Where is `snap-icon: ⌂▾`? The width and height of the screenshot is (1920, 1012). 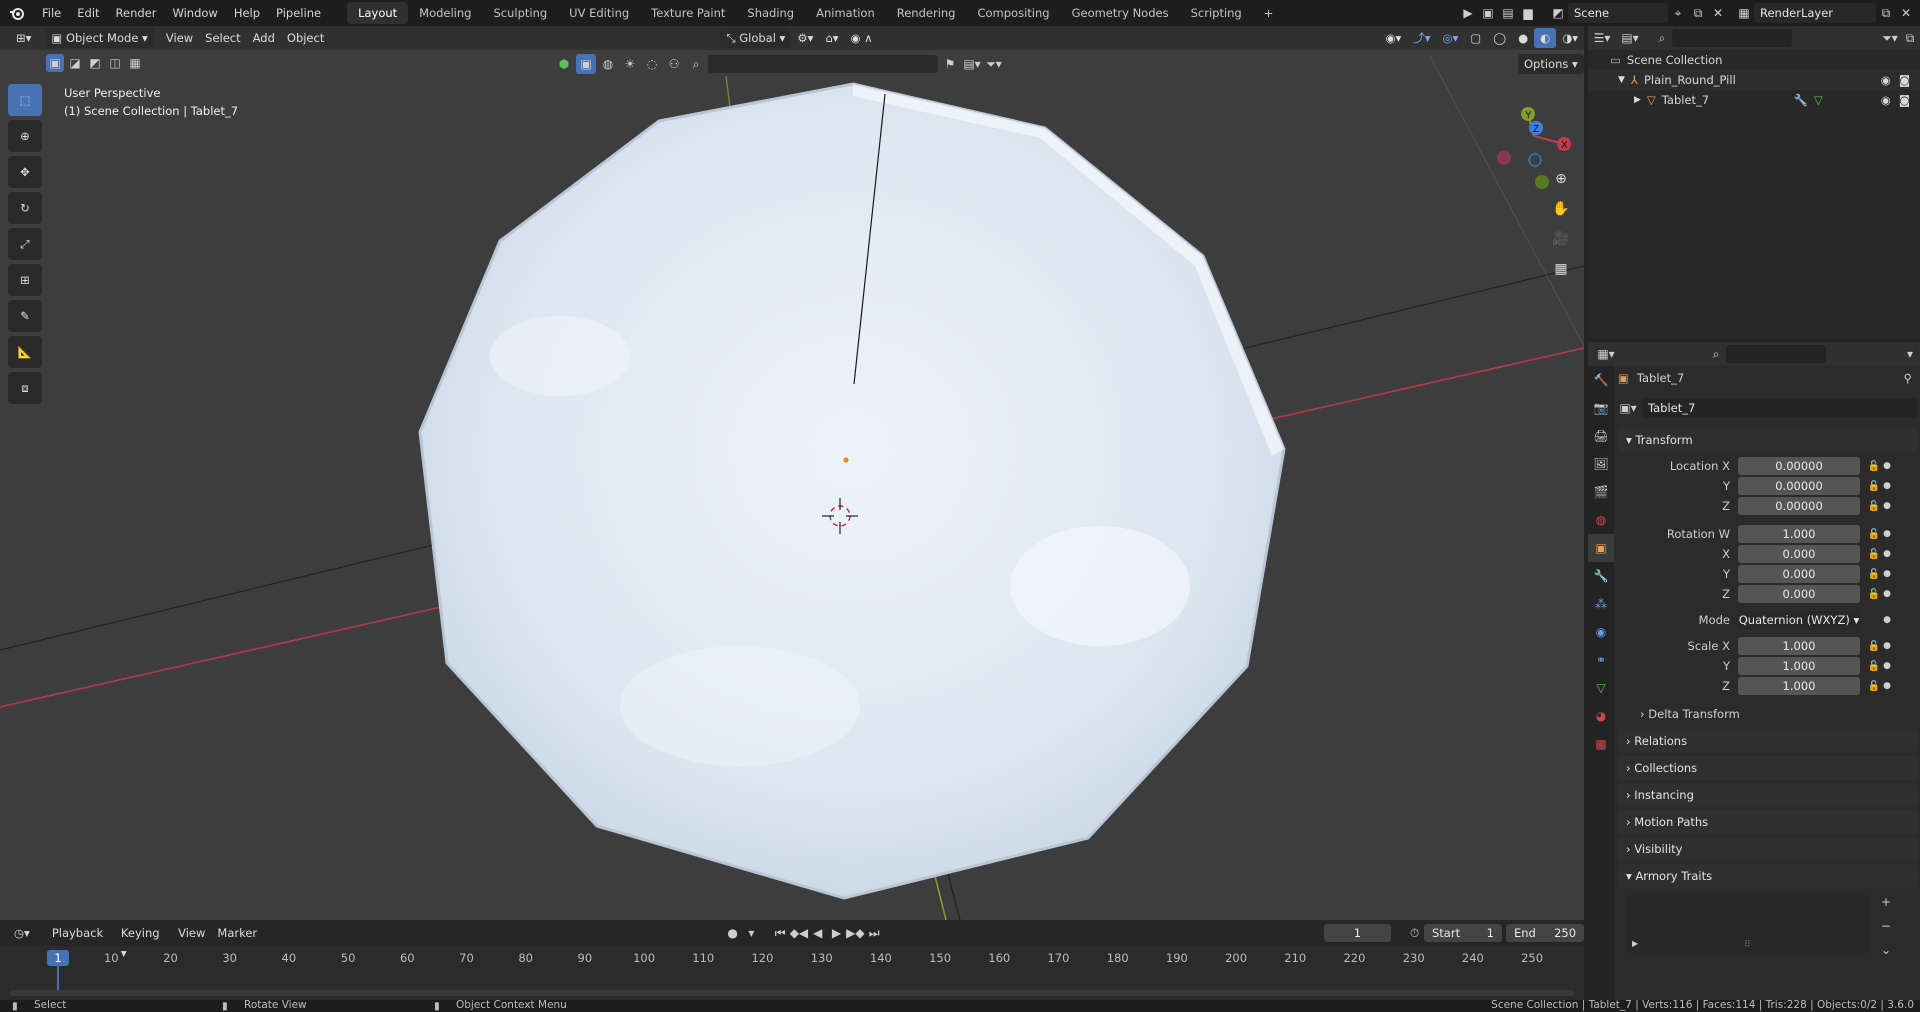 snap-icon: ⌂▾ is located at coordinates (831, 38).